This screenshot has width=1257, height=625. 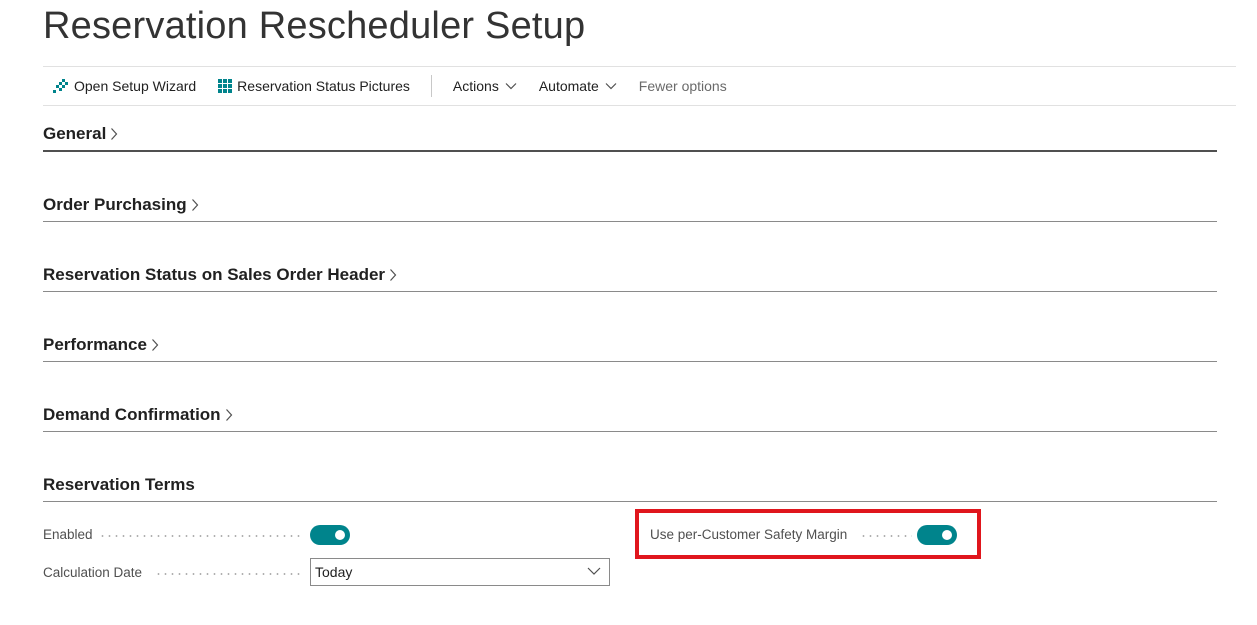 What do you see at coordinates (630, 138) in the screenshot?
I see `section-general: General` at bounding box center [630, 138].